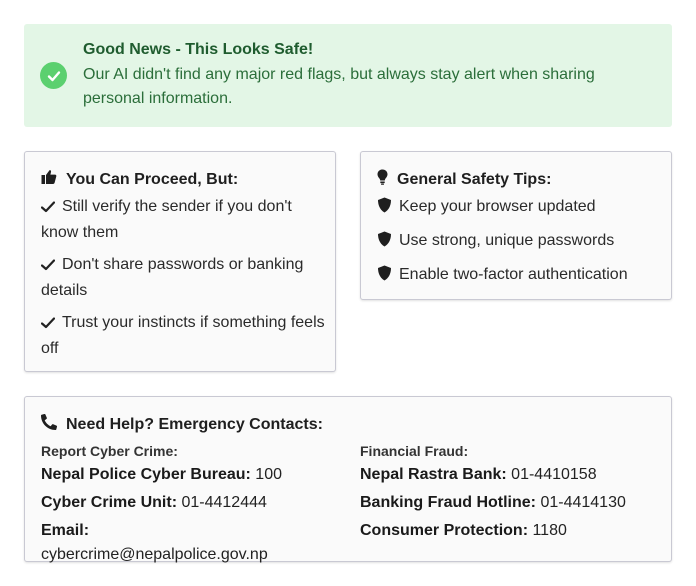 The height and width of the screenshot is (586, 696). I want to click on lightbulb-icon, so click(382, 179).